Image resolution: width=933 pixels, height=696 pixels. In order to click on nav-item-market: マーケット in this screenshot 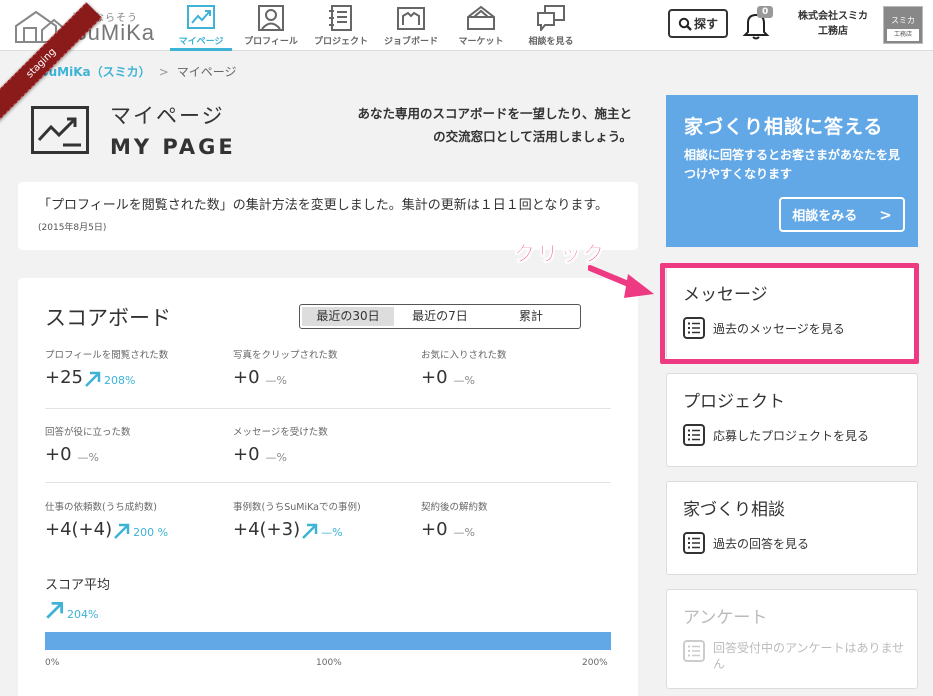, I will do `click(481, 25)`.